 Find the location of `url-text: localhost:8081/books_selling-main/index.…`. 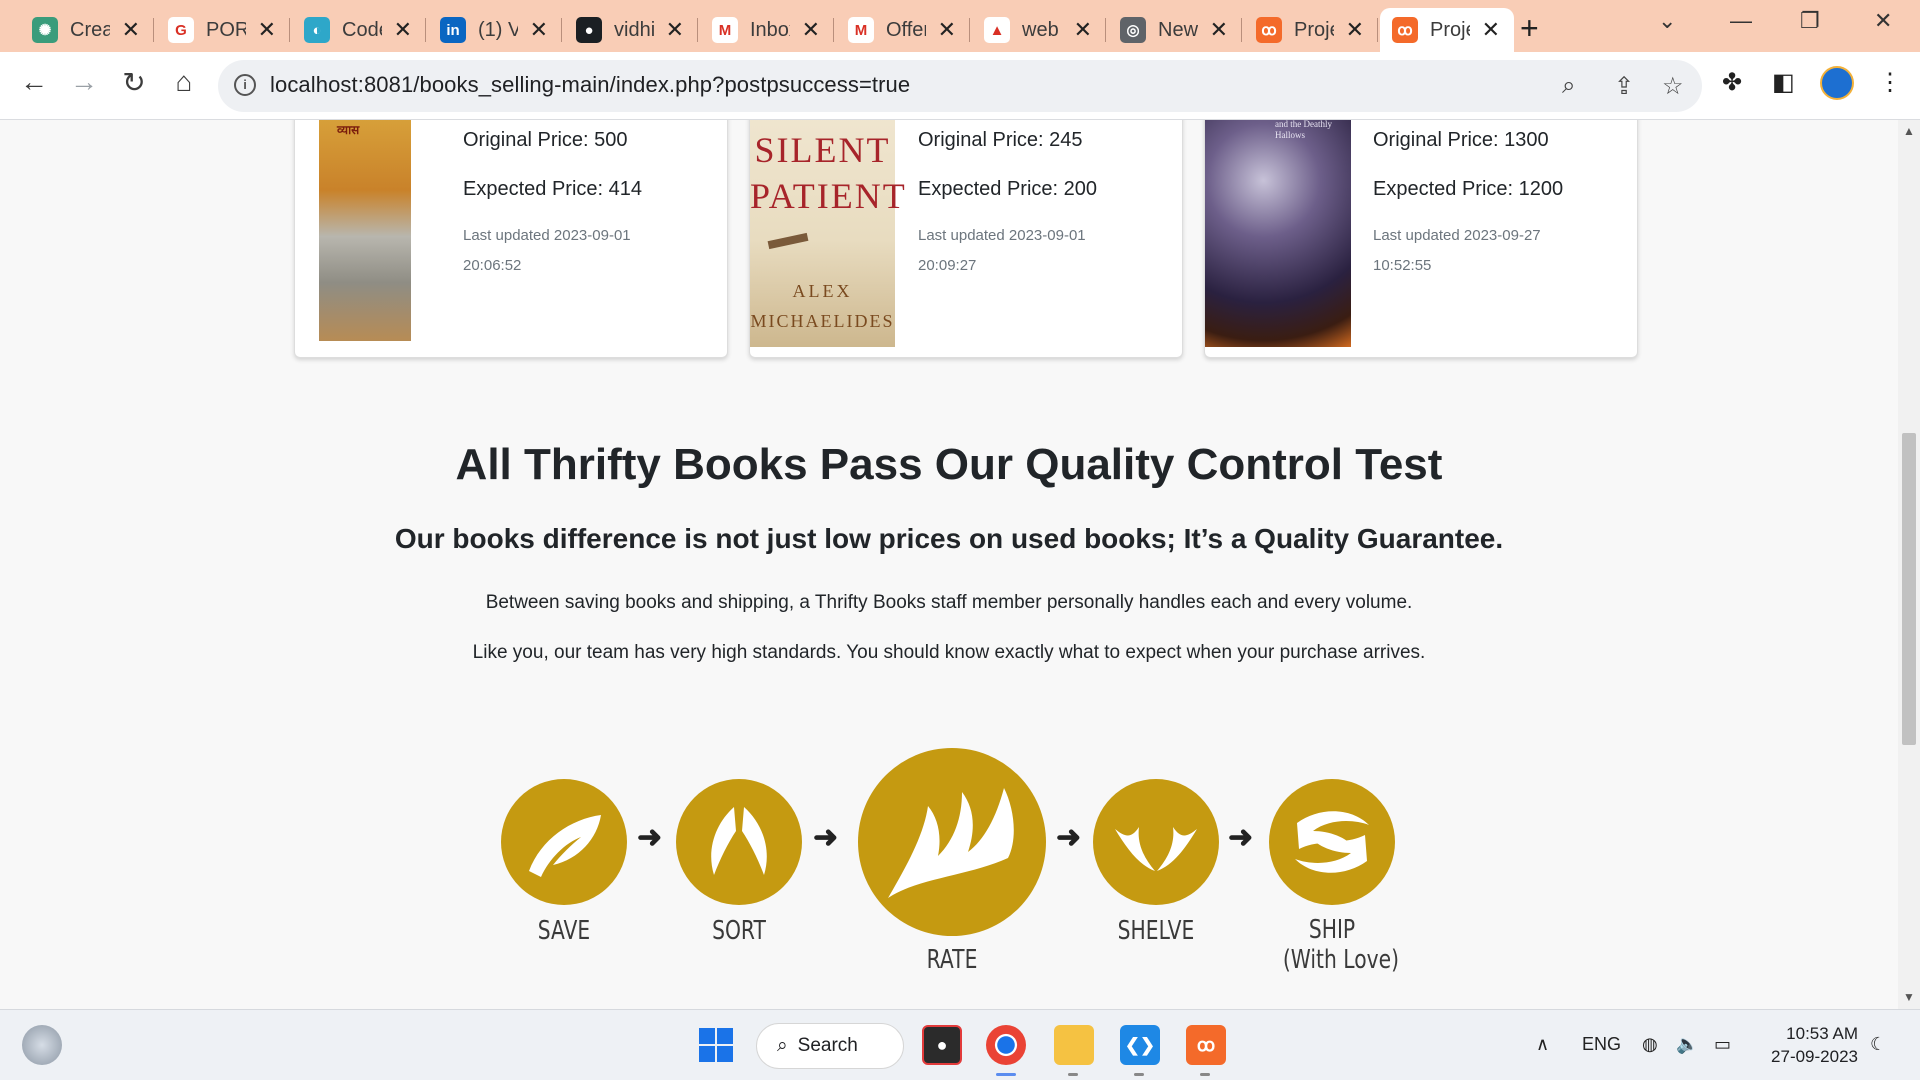

url-text: localhost:8081/books_selling-main/index.… is located at coordinates (590, 84).